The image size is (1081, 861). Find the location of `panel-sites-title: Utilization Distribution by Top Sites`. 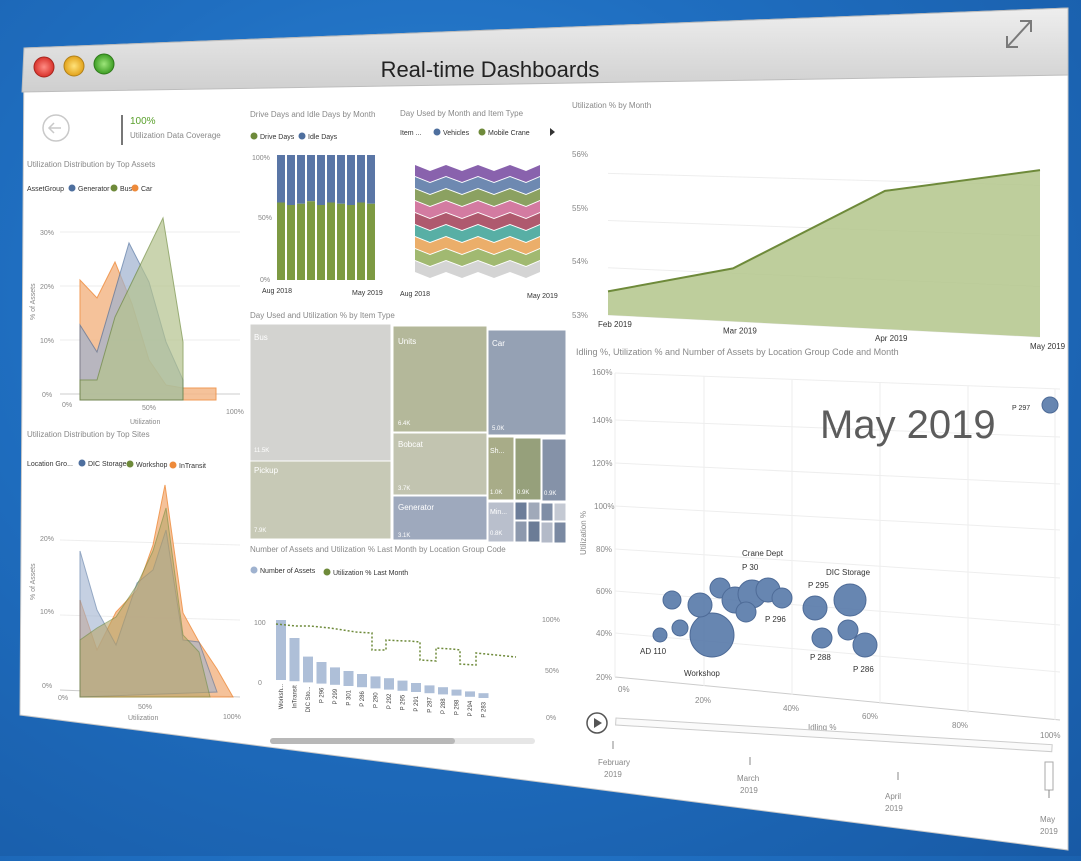

panel-sites-title: Utilization Distribution by Top Sites is located at coordinates (88, 434).